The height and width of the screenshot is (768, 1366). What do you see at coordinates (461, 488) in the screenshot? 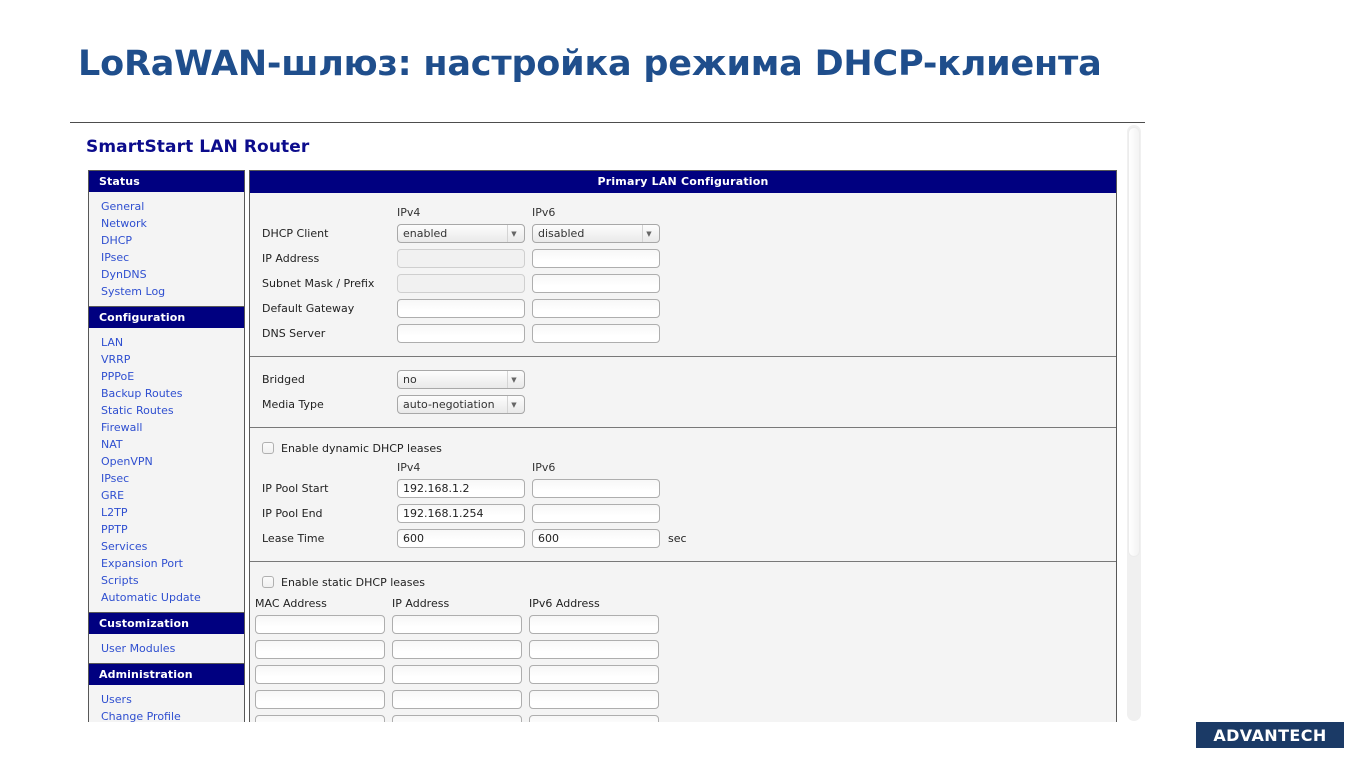
I see `input-ip-pool-start-ipv4` at bounding box center [461, 488].